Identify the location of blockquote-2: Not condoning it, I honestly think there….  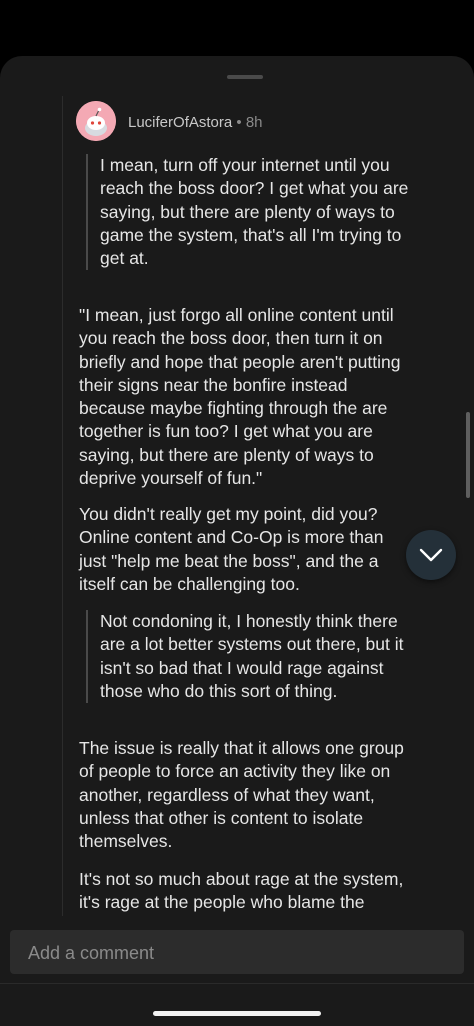
(245, 657).